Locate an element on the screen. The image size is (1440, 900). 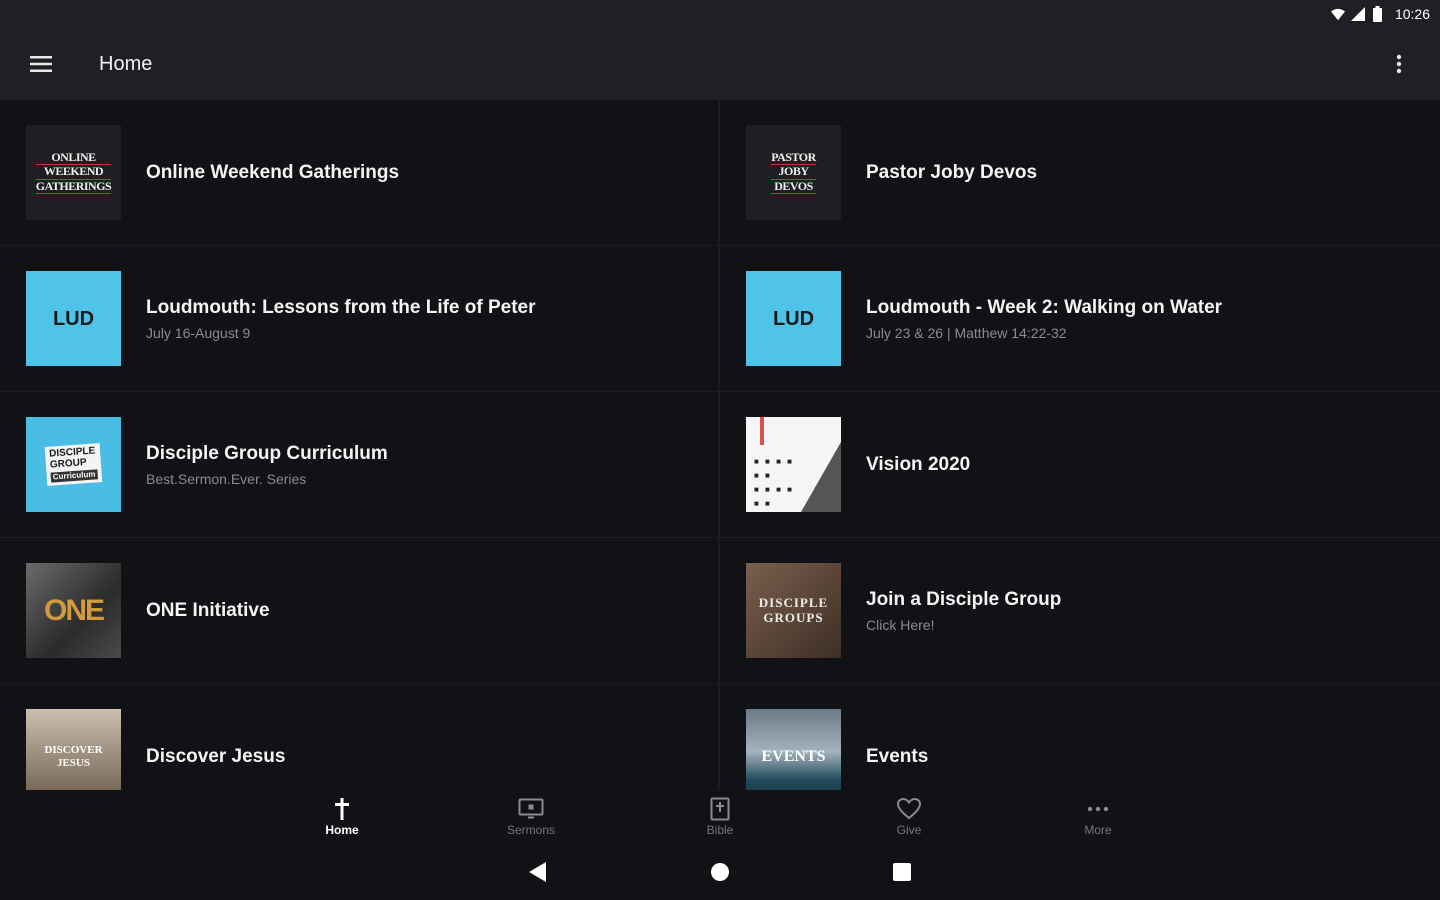
thumb-text: PASTOR is located at coordinates (793, 158).